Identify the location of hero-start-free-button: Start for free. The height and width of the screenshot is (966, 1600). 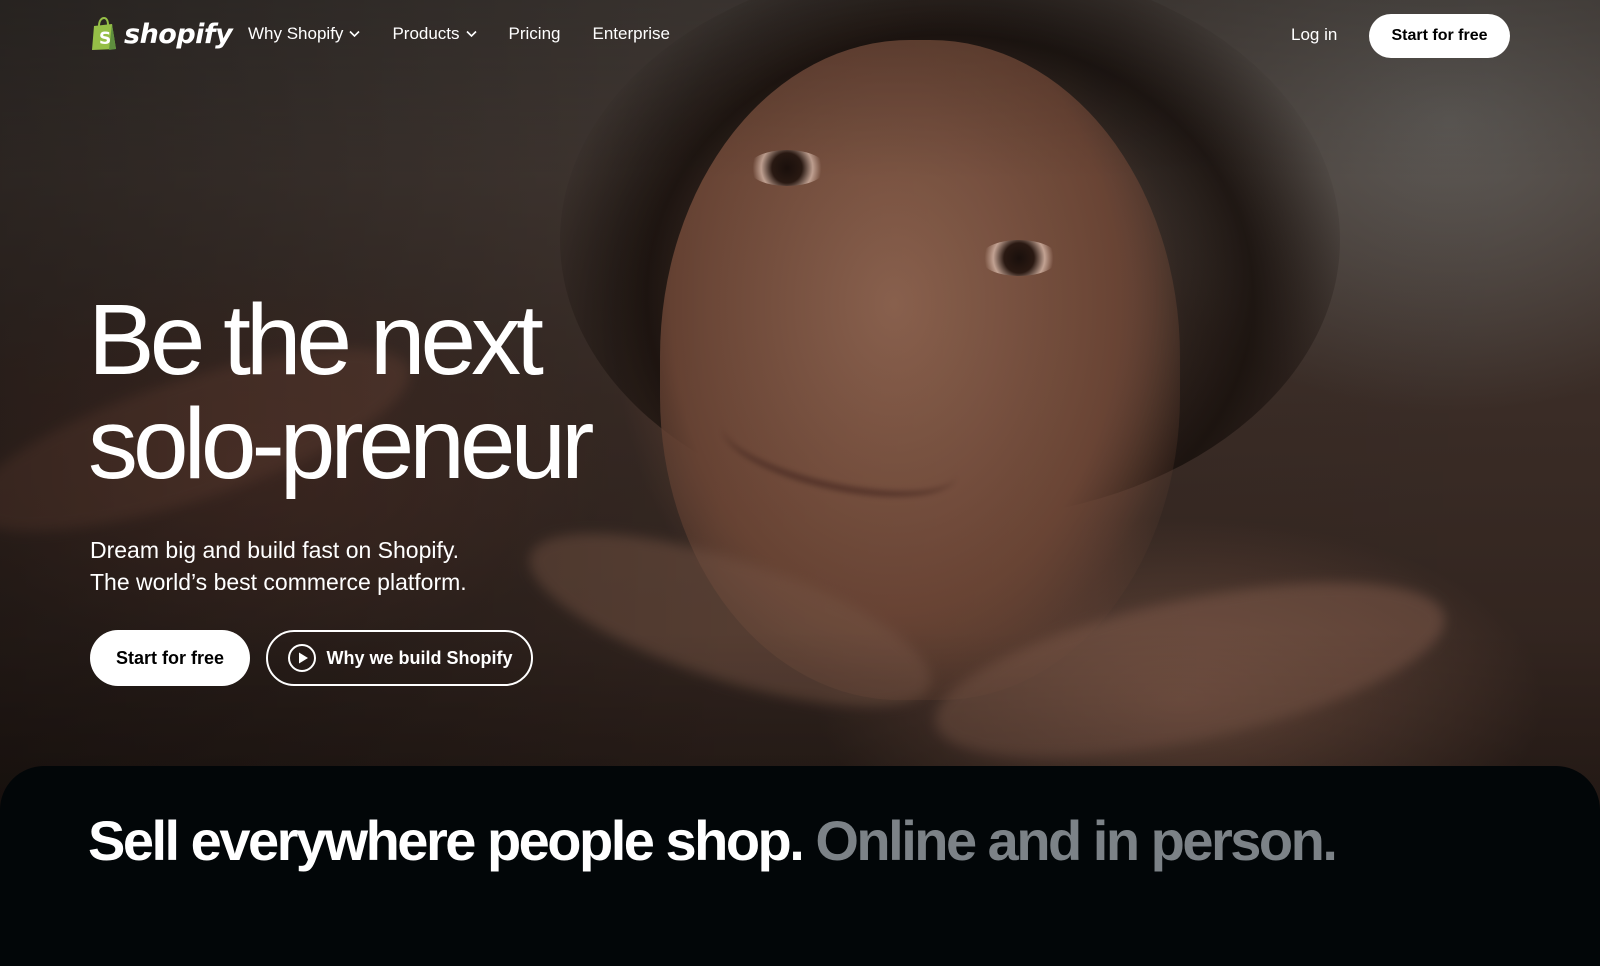
(170, 658).